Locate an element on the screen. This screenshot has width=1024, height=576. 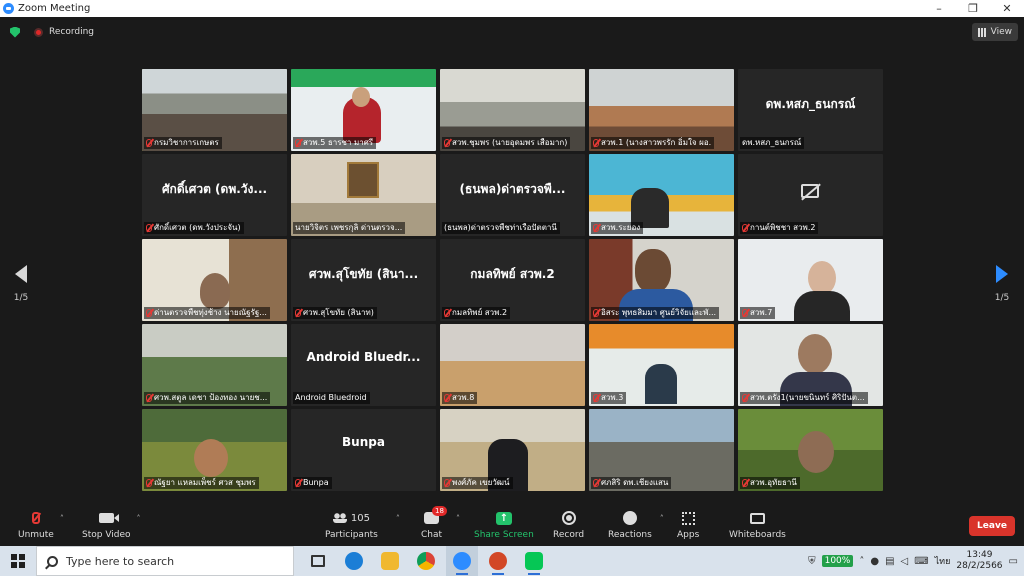
stop-video-button: Stop Video ˄ is located at coordinates (111, 525).